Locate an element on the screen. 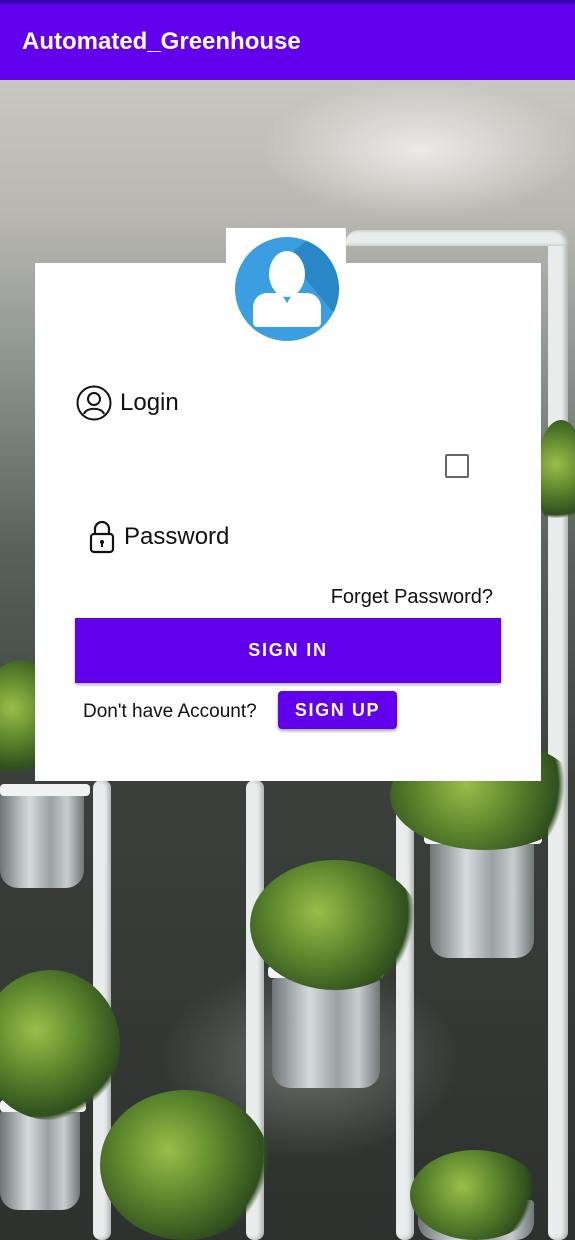  user-avatar-icon is located at coordinates (287, 289).